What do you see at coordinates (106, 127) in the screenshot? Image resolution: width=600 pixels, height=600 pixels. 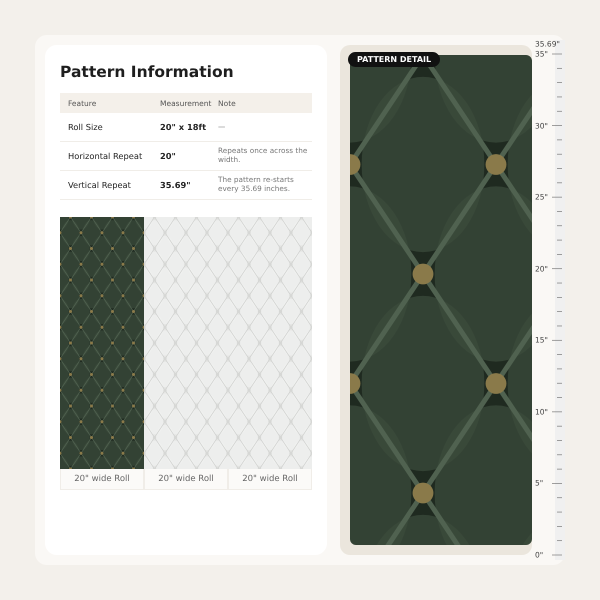 I see `table-cell: Roll Size` at bounding box center [106, 127].